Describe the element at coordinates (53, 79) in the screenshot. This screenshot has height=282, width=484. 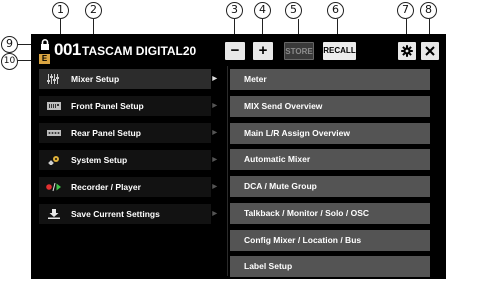
I see `mixer-faders-icon` at that location.